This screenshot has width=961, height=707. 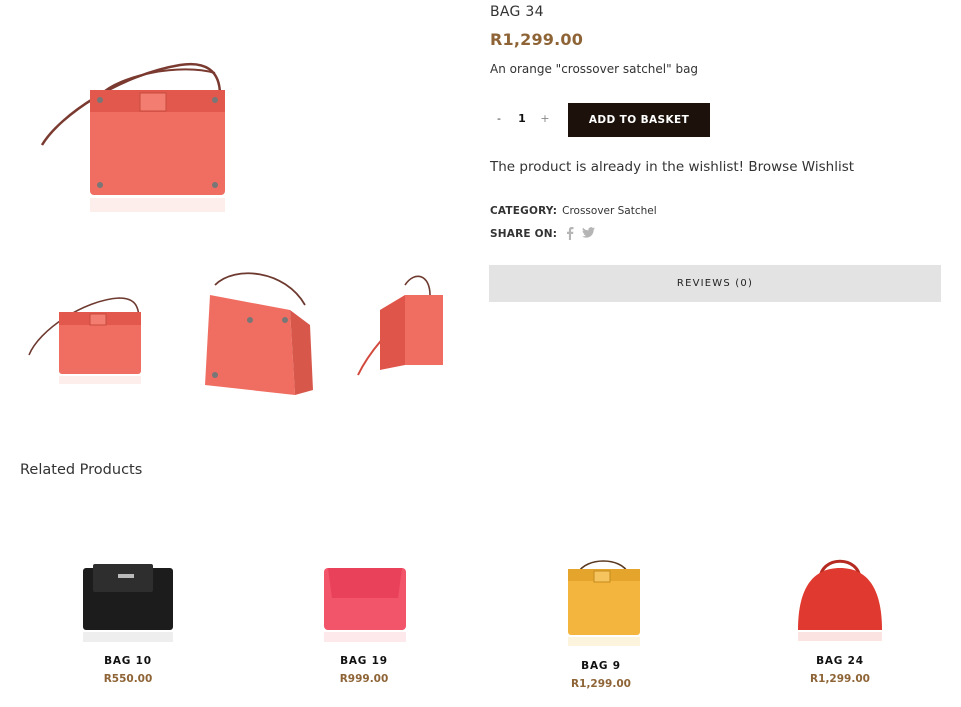 I want to click on related-product-name: BAG 10, so click(x=128, y=661).